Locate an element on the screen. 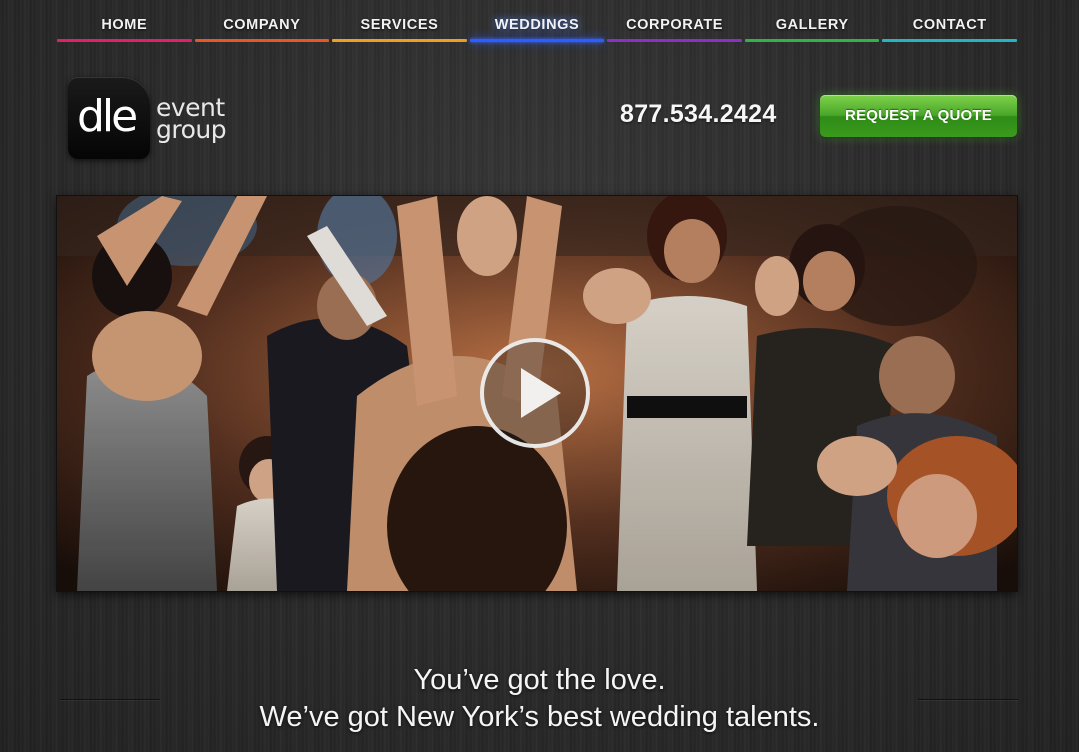 The height and width of the screenshot is (752, 1079). nav-item-company: COMPANY is located at coordinates (262, 22).